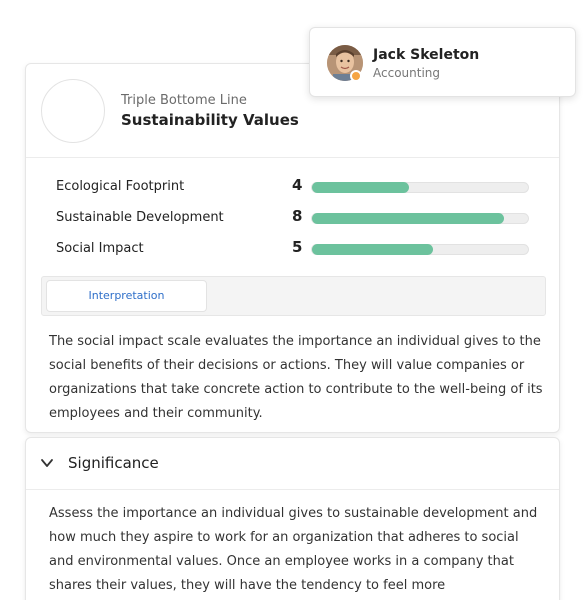 This screenshot has height=600, width=585. What do you see at coordinates (292, 464) in the screenshot?
I see `significance-toggle: Significance` at bounding box center [292, 464].